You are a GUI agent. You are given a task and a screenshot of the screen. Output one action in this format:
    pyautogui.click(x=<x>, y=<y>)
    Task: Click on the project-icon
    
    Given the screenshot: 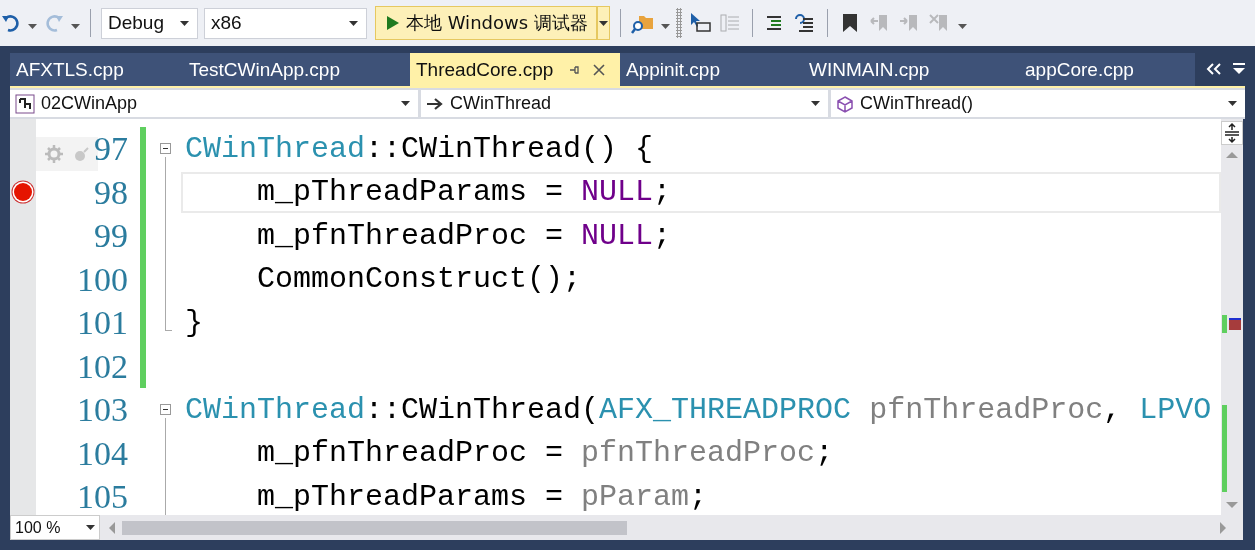 What is the action you would take?
    pyautogui.click(x=25, y=103)
    